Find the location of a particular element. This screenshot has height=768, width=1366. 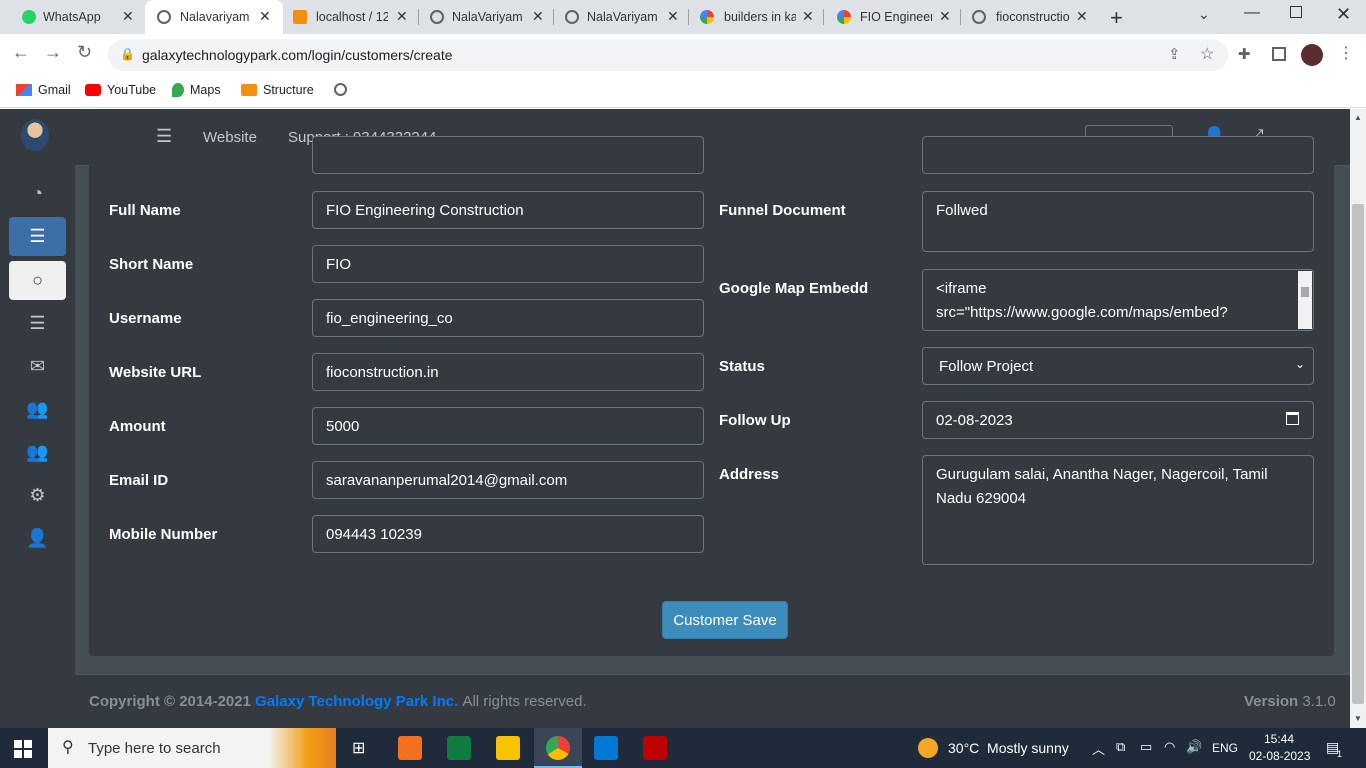

user-avatar is located at coordinates (35, 135).